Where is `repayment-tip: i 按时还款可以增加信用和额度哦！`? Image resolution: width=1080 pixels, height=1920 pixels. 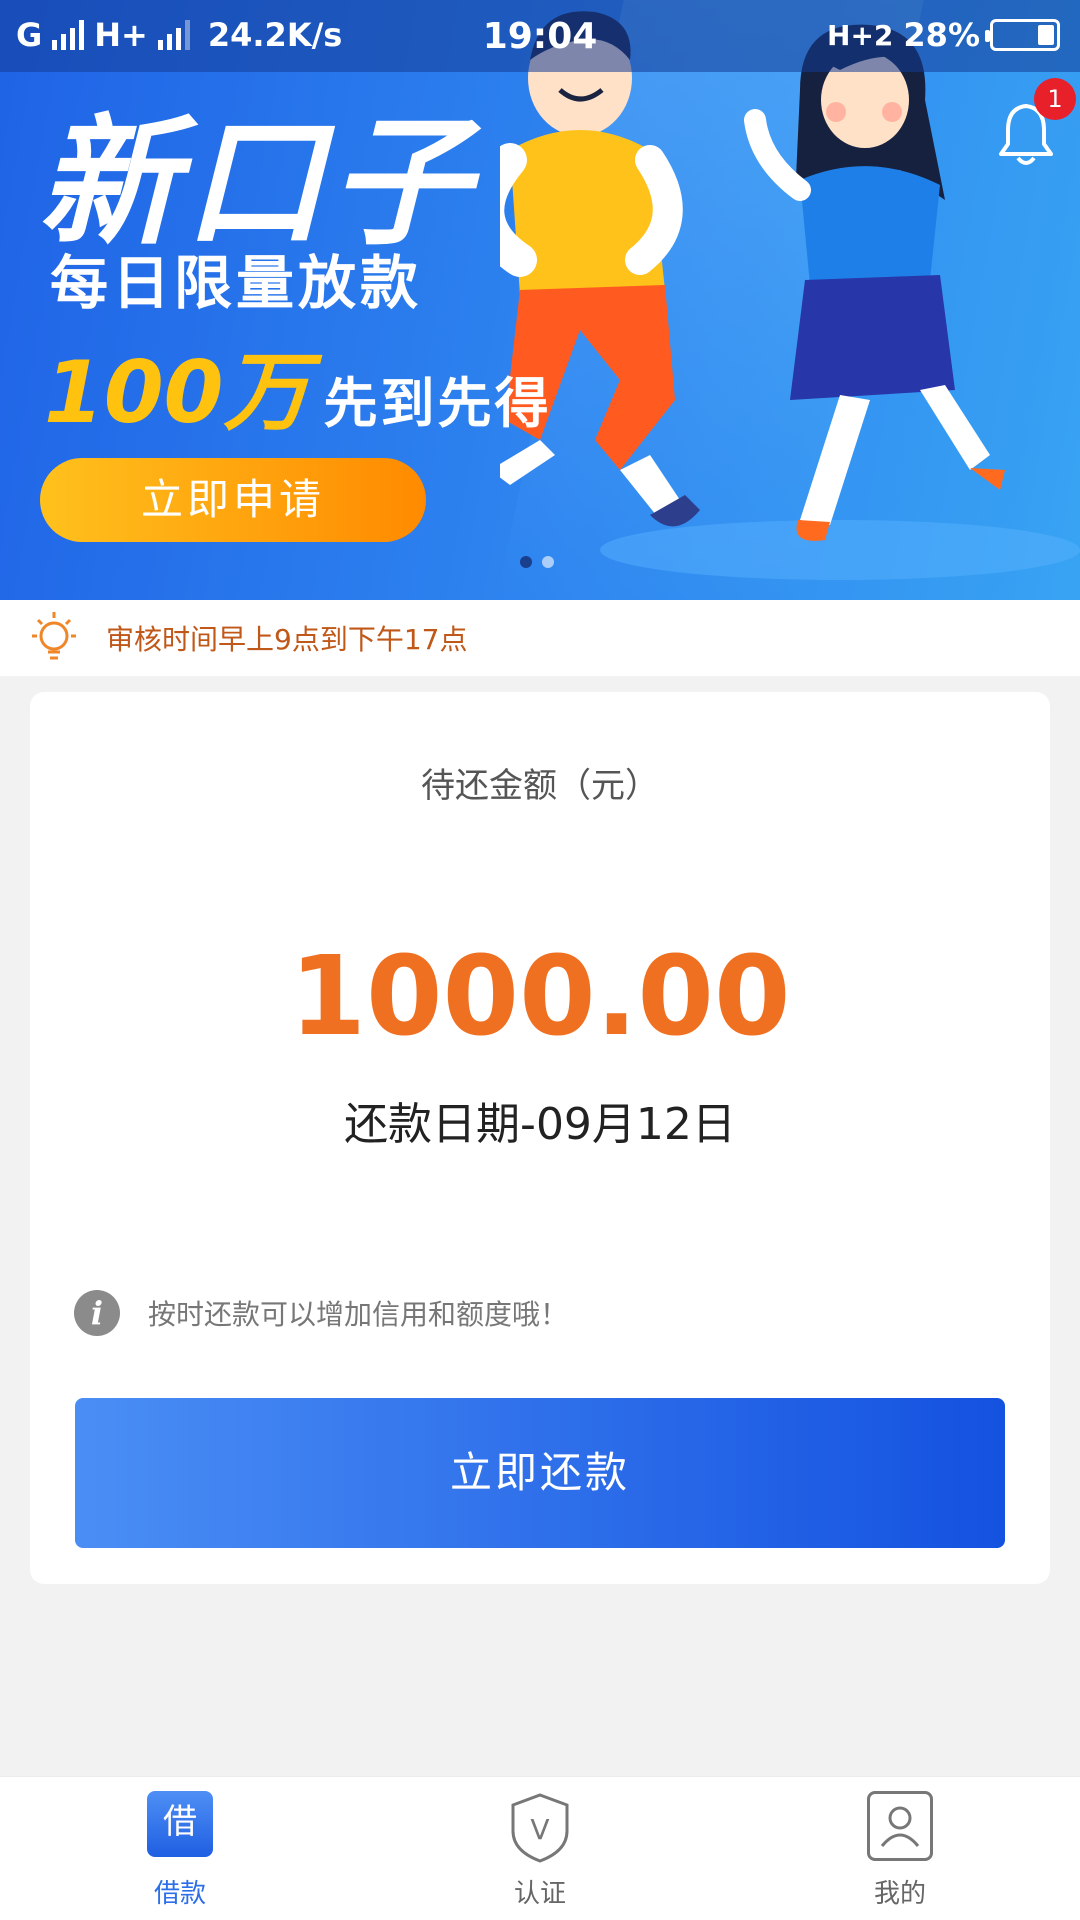 repayment-tip: i 按时还款可以增加信用和额度哦！ is located at coordinates (321, 1313).